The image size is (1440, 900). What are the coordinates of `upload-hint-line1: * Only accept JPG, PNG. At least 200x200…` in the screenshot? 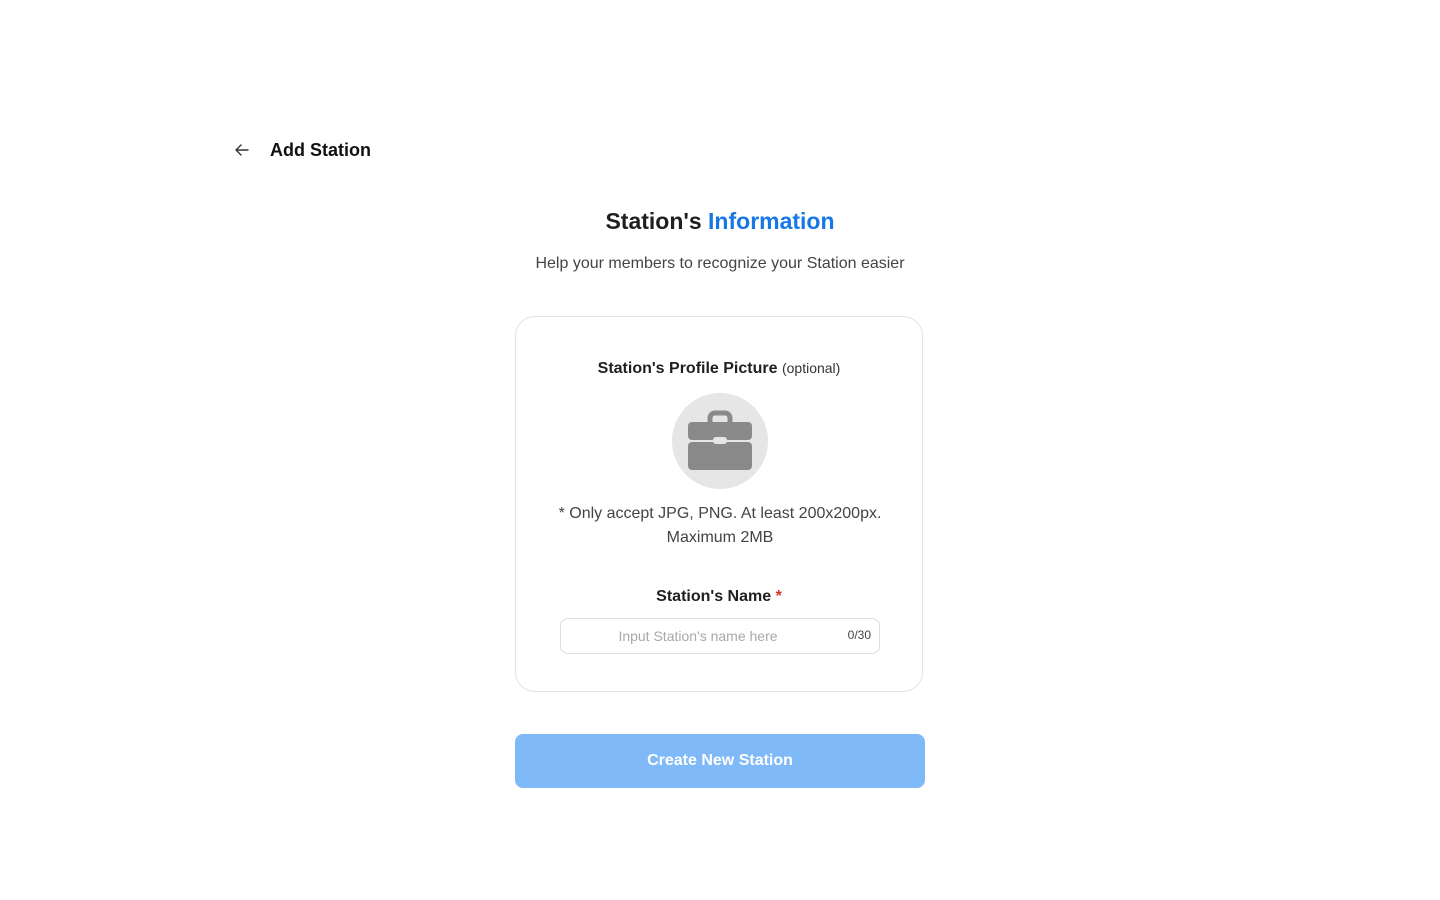 It's located at (720, 513).